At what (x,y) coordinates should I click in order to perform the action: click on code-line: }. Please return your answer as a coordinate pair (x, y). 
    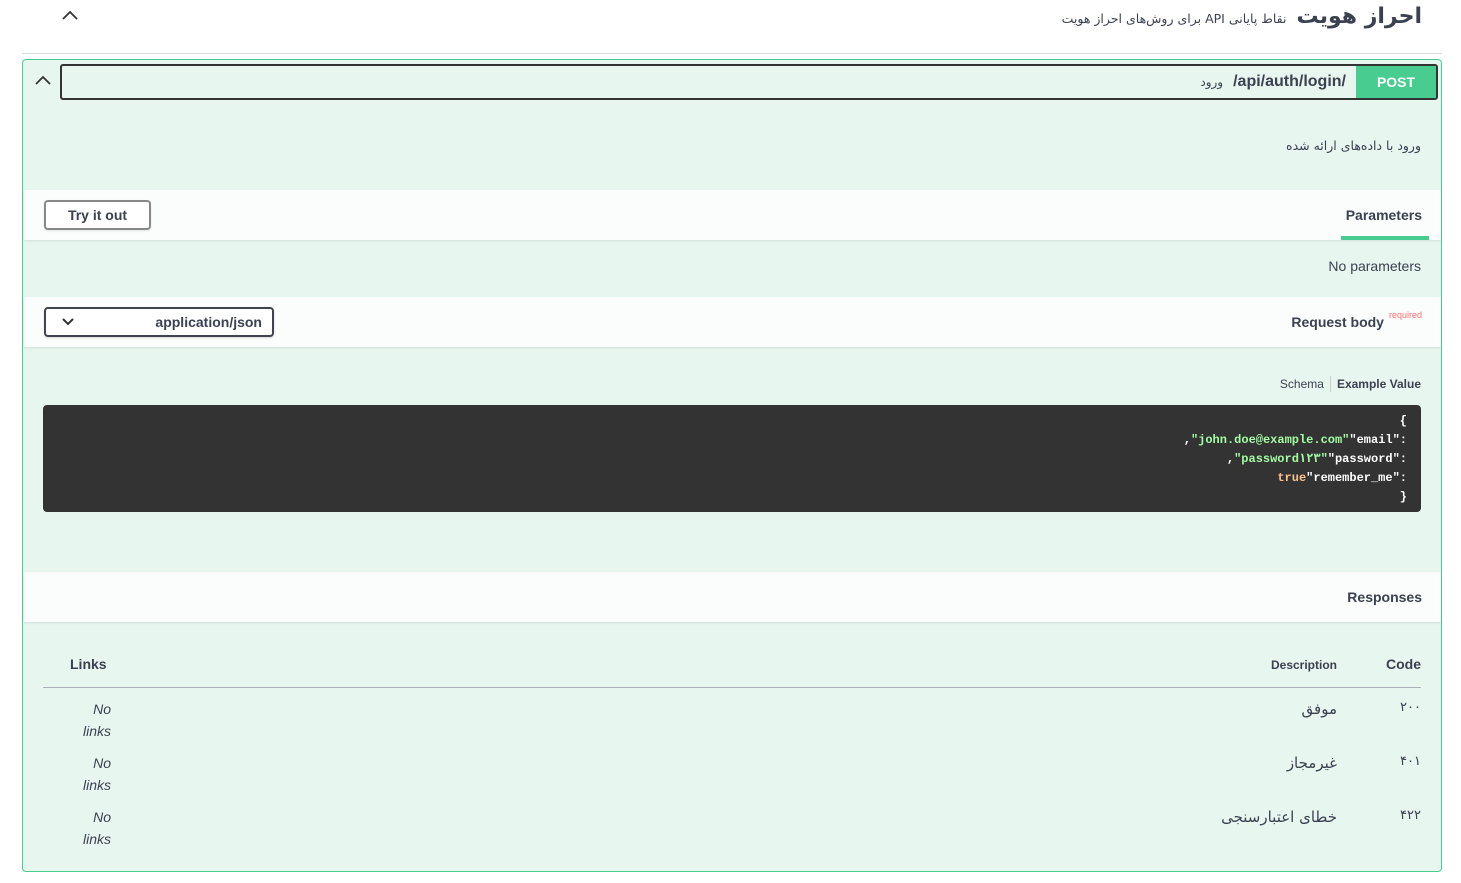
    Looking at the image, I should click on (1403, 497).